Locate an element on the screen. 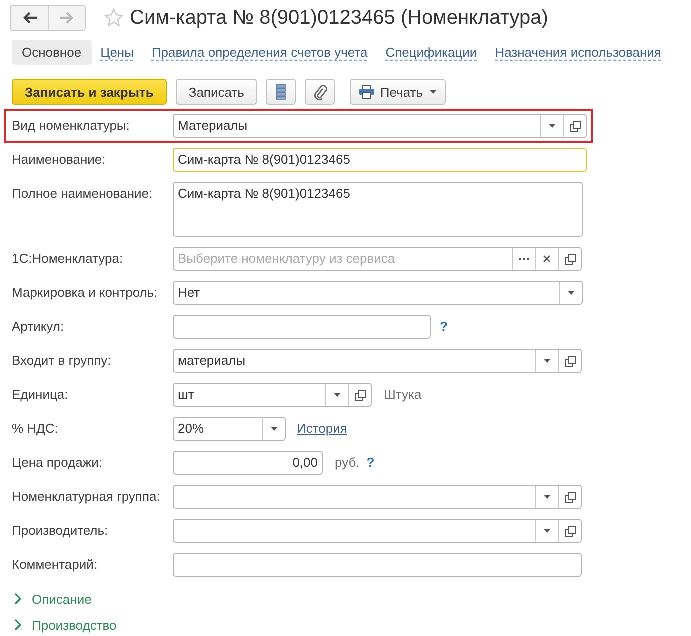 Image resolution: width=691 pixels, height=636 pixels. field-label: Номенклатурная группа: is located at coordinates (87, 497).